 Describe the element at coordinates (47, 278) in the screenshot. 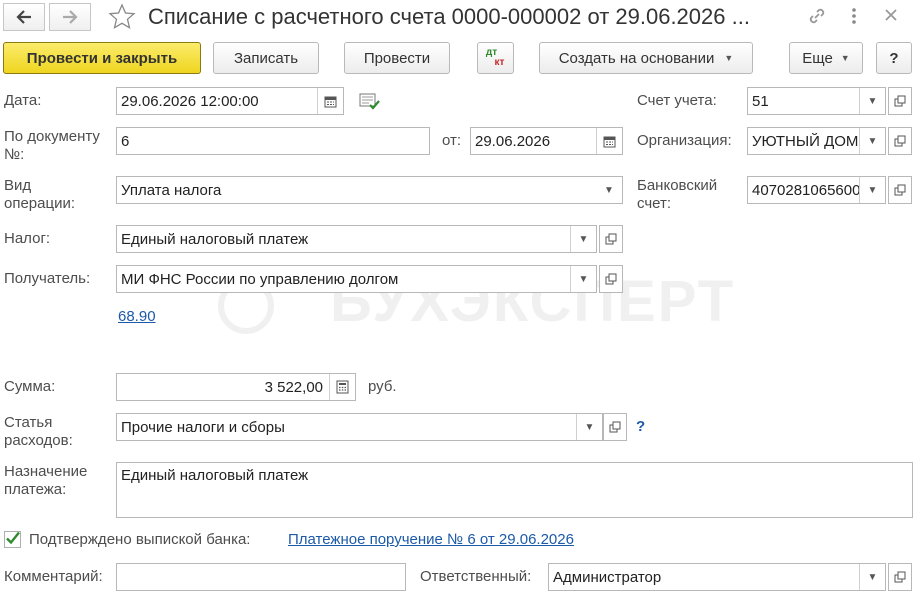

I see `recipient-label: Получатель:` at that location.